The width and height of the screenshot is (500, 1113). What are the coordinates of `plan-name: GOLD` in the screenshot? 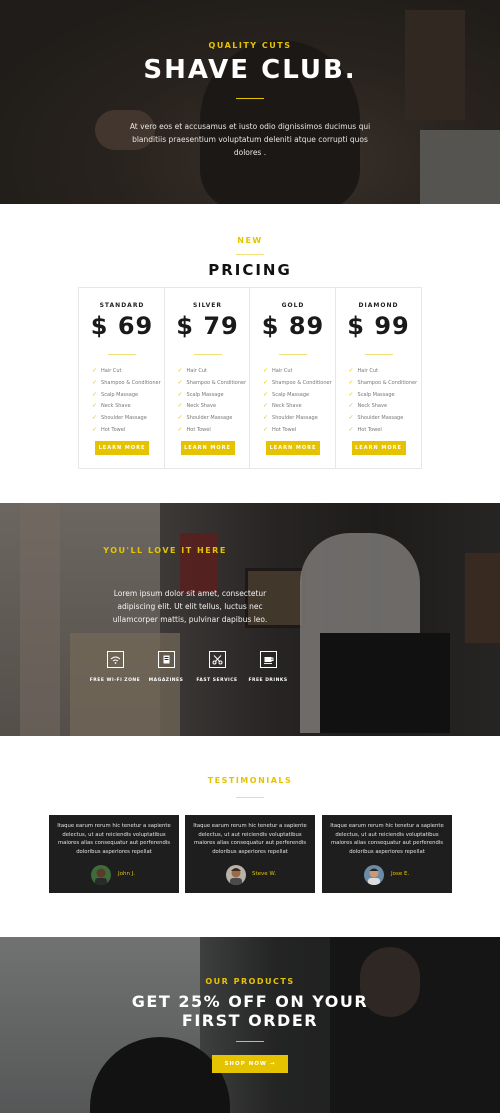 It's located at (293, 305).